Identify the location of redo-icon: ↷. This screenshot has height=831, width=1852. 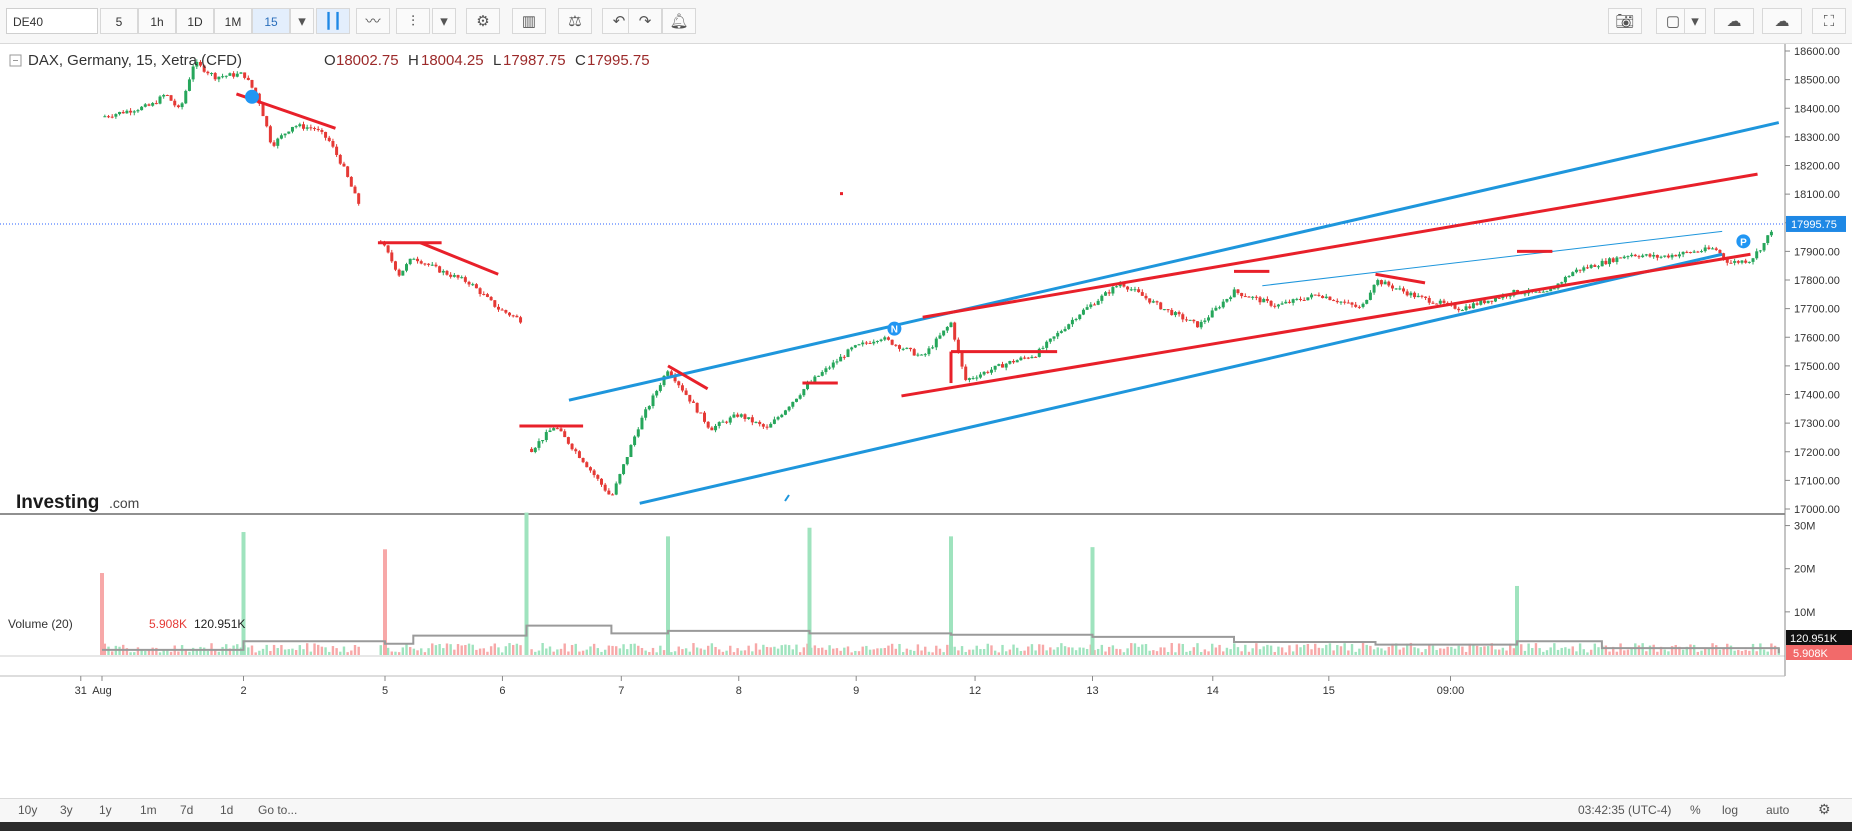
(645, 21).